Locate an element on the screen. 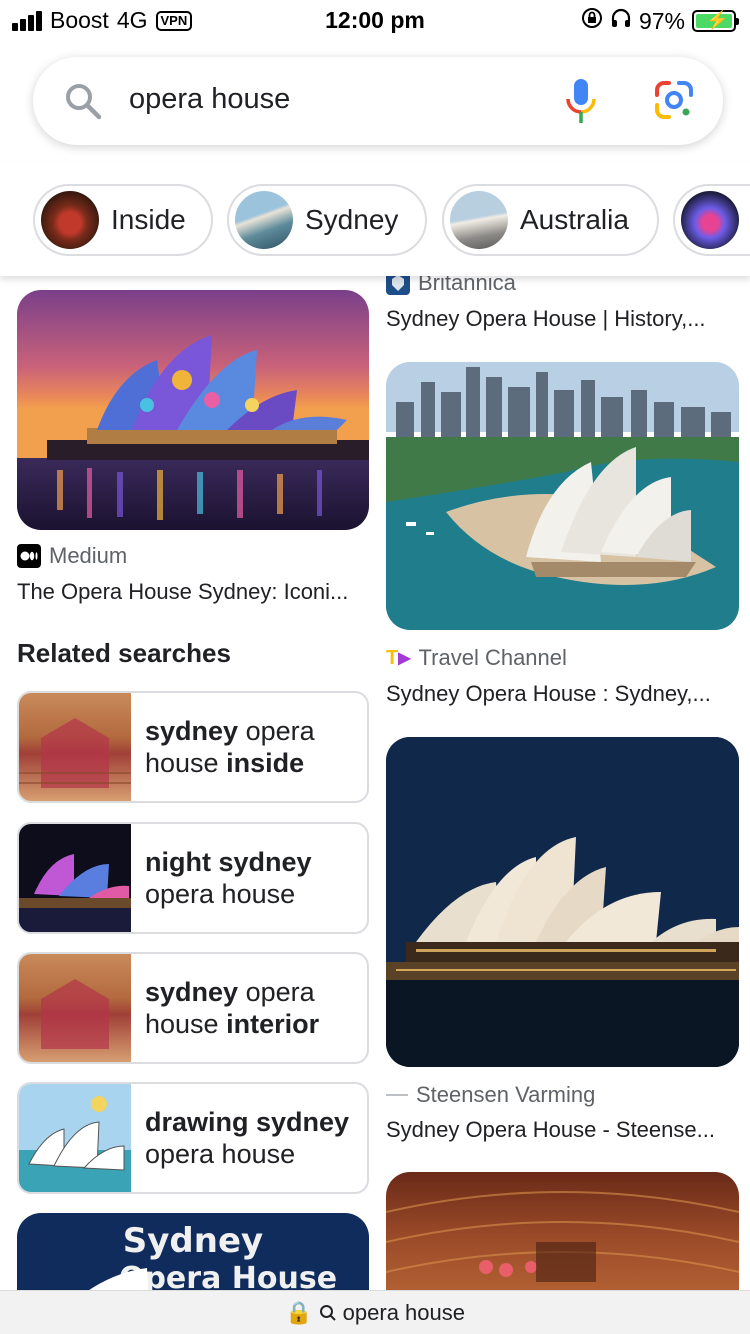 The width and height of the screenshot is (750, 1334). filter-chip-bar: Inside Sydney Australia is located at coordinates (375, 219).